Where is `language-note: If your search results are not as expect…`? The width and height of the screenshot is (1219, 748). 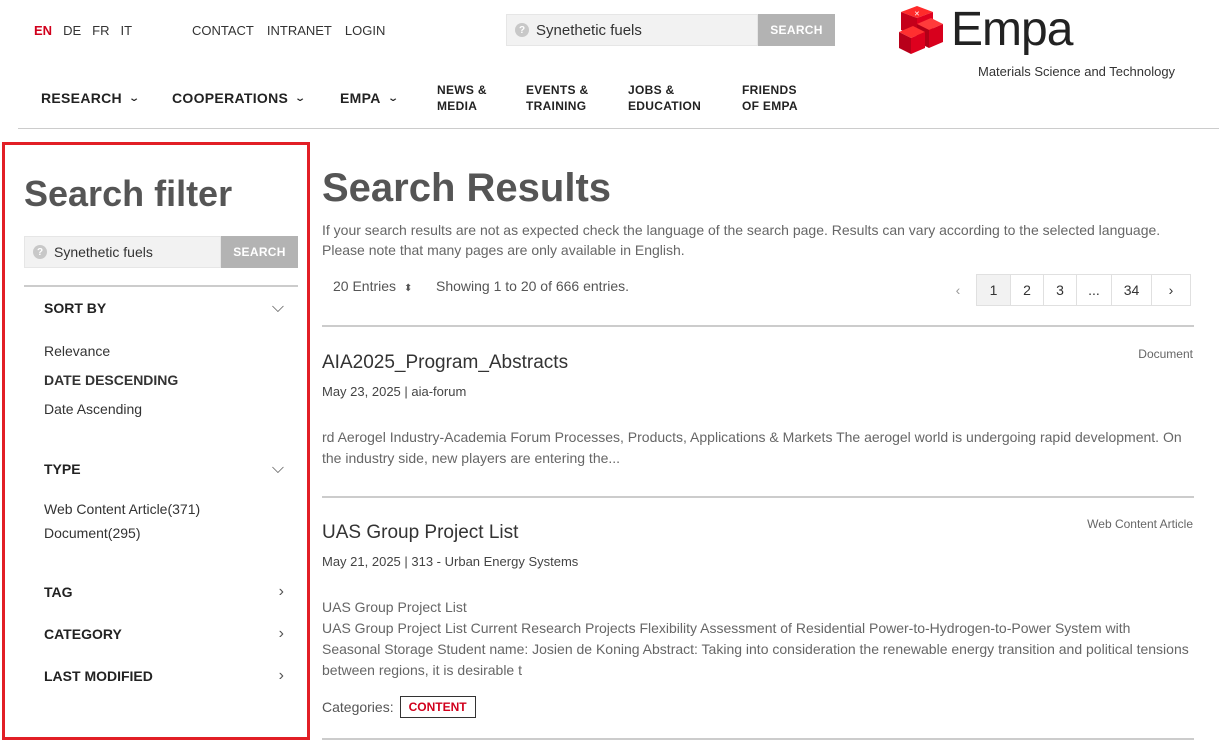 language-note: If your search results are not as expect… is located at coordinates (741, 240).